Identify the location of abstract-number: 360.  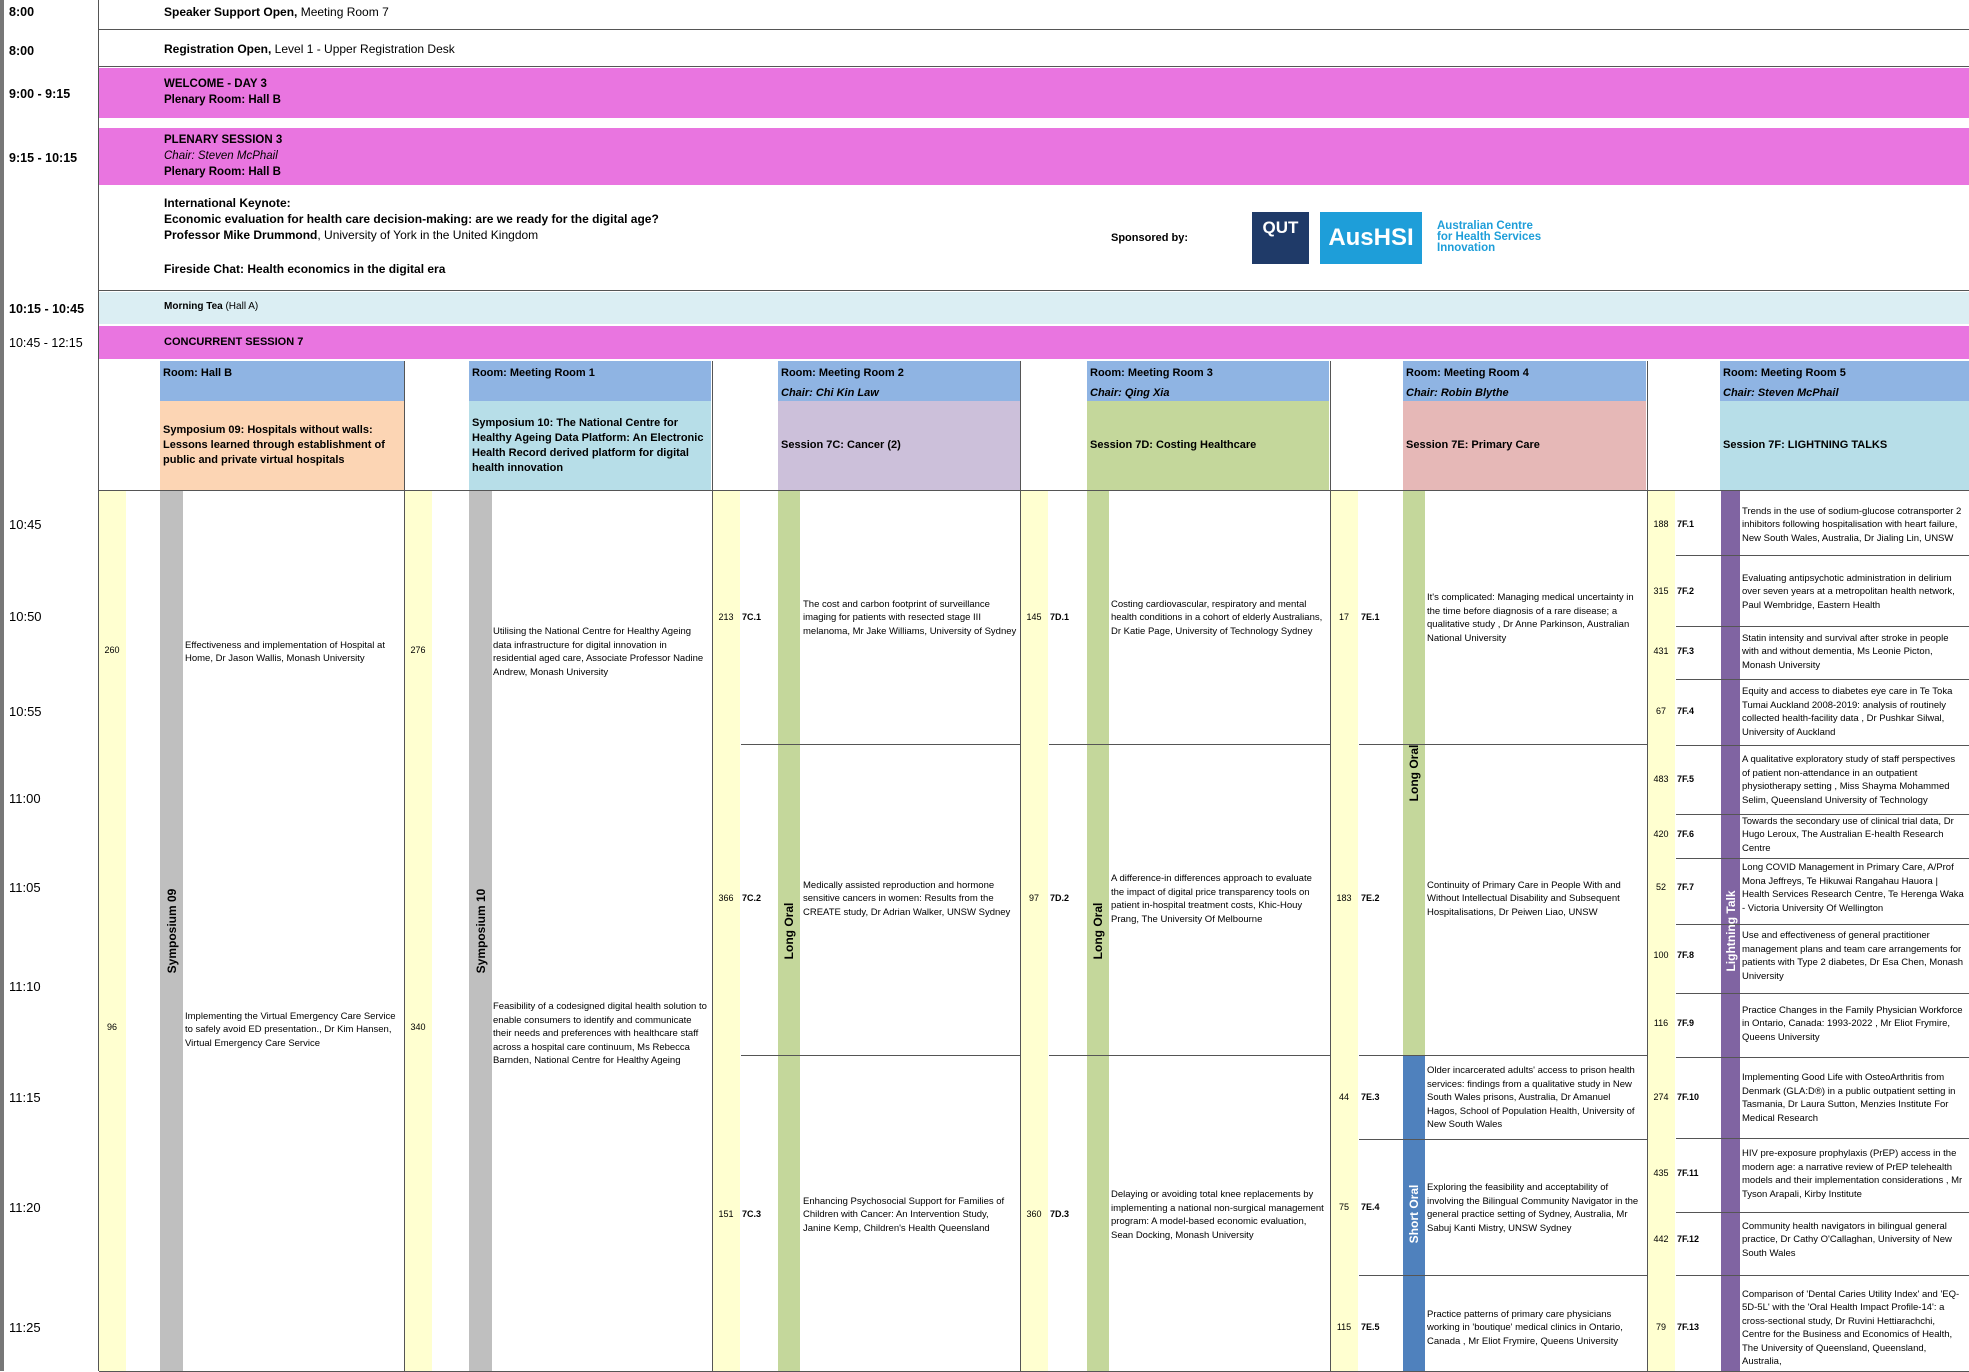
(1034, 1214).